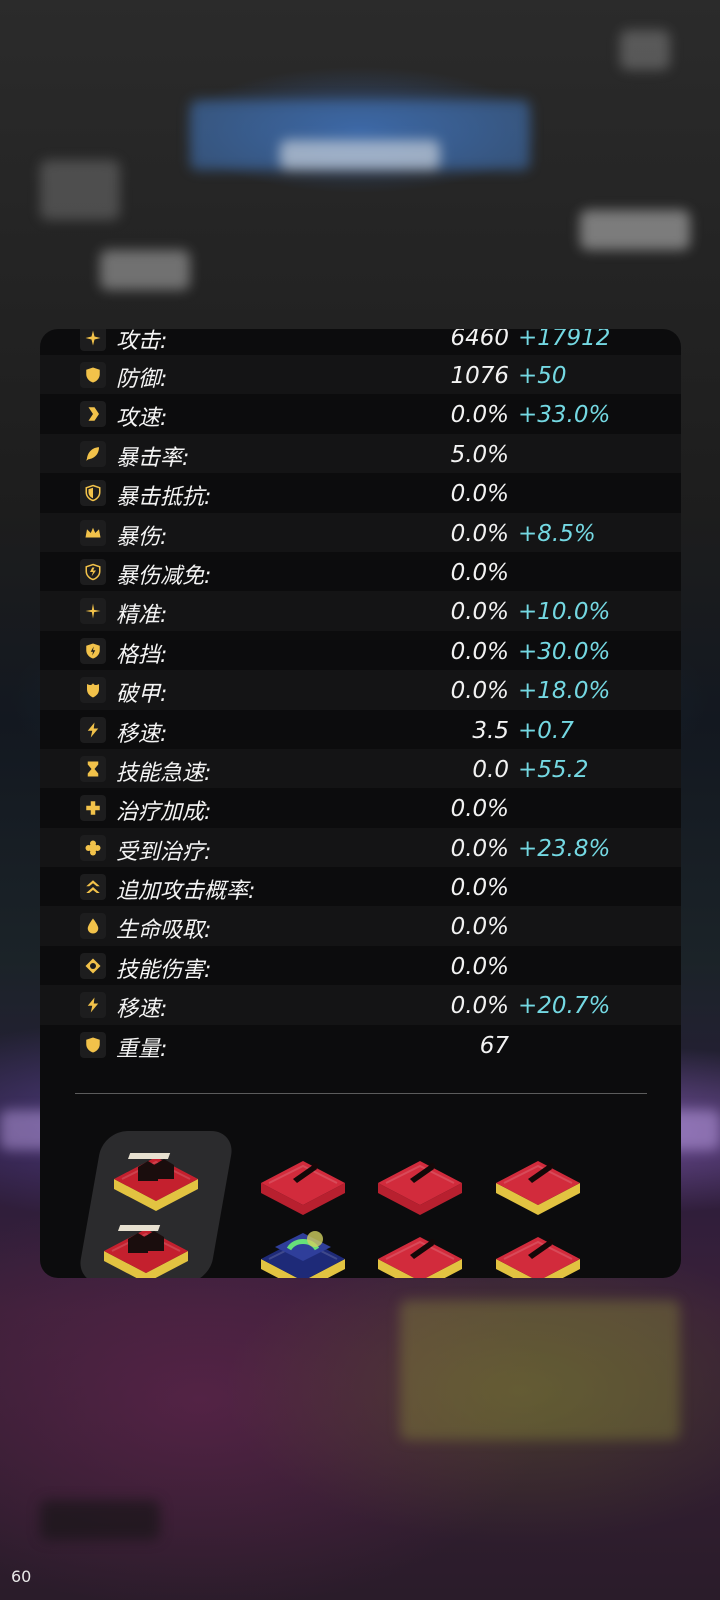 The width and height of the screenshot is (720, 1600). What do you see at coordinates (93, 768) in the screenshot?
I see `hourglass-icon` at bounding box center [93, 768].